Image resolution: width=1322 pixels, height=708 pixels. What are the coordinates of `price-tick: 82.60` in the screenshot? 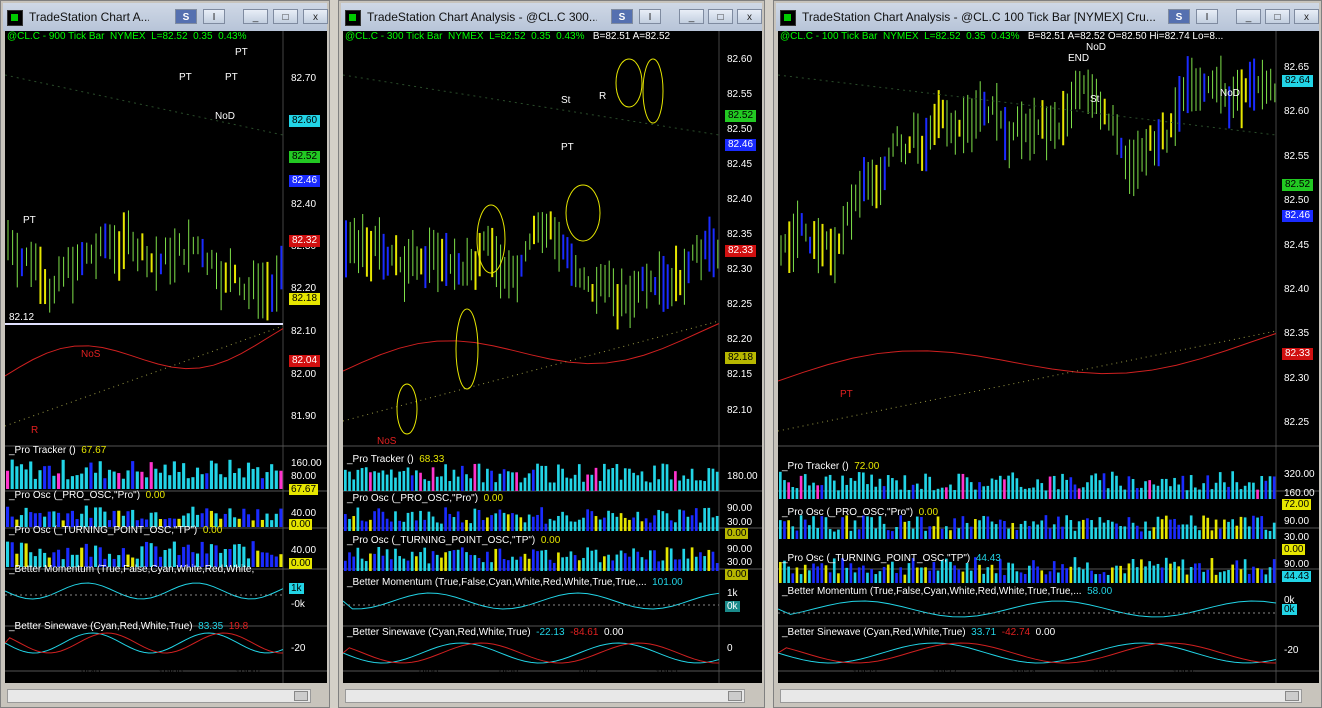 It's located at (740, 59).